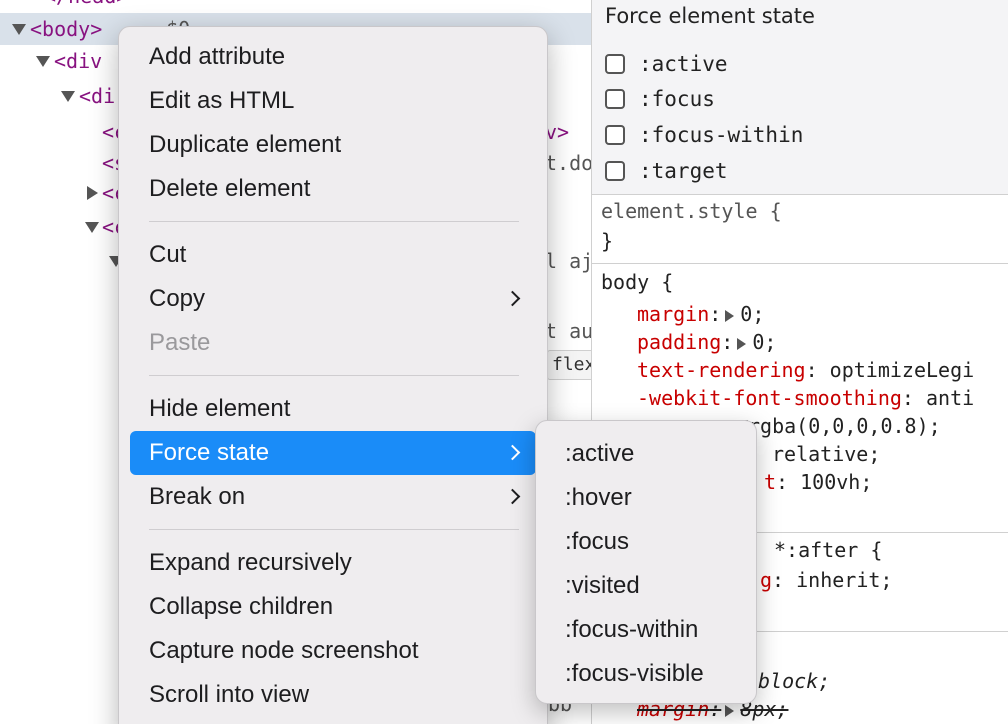 The width and height of the screenshot is (1008, 724). Describe the element at coordinates (92, 193) in the screenshot. I see `collapsed-triangle-icon` at that location.